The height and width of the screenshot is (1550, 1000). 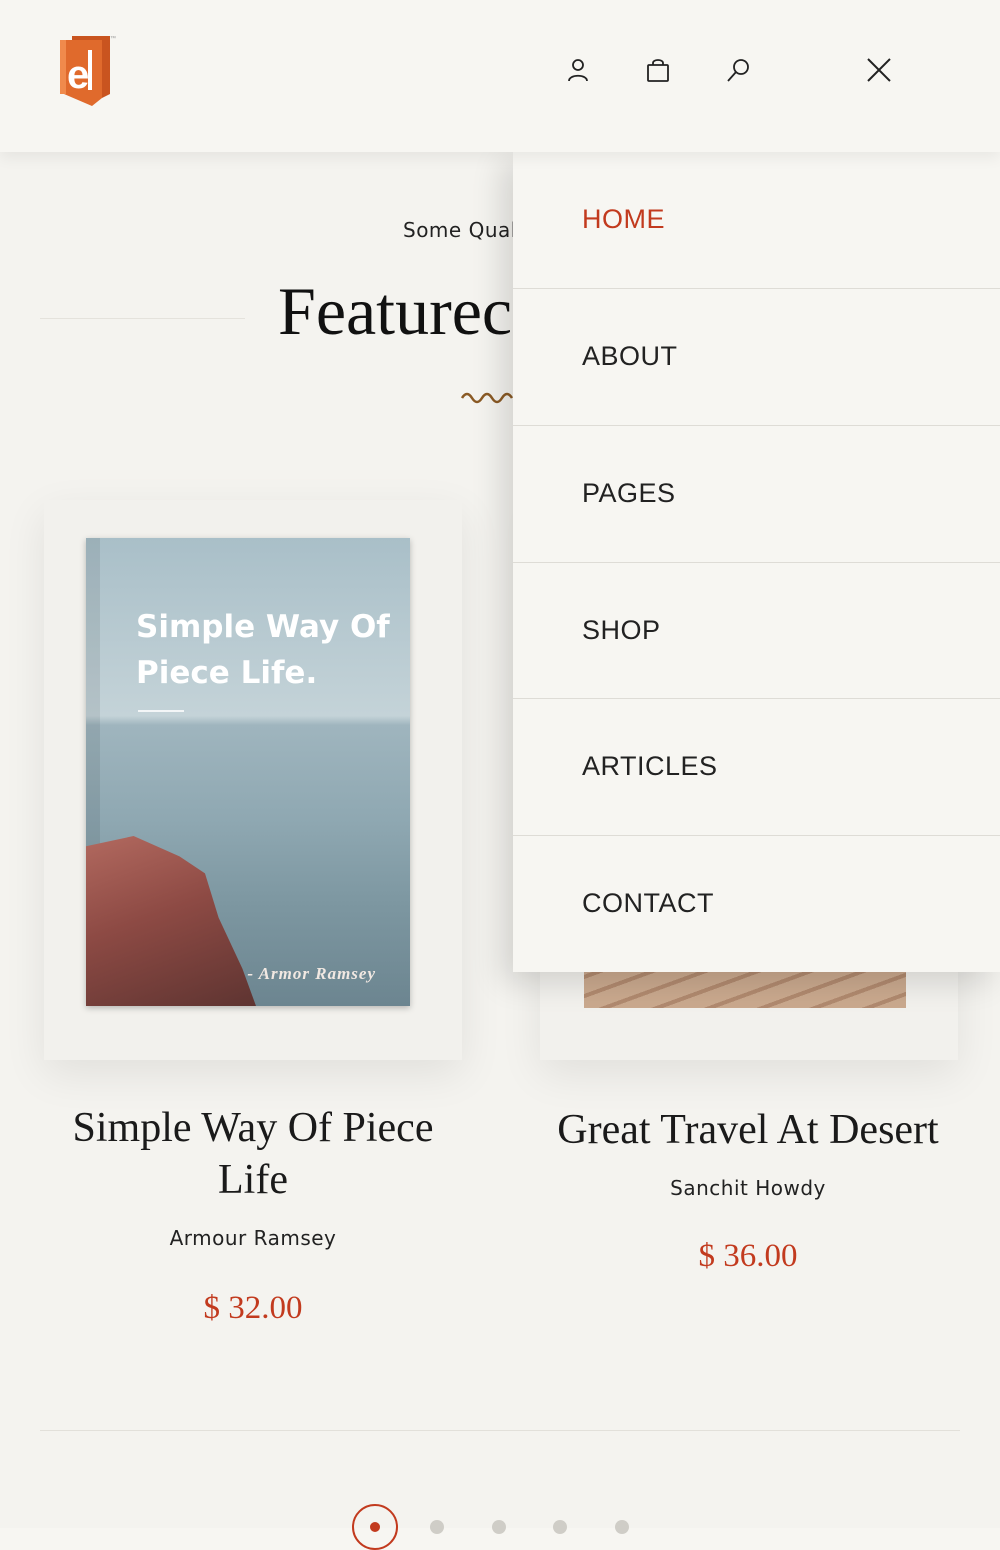 I want to click on site-header: e ™, so click(x=500, y=76).